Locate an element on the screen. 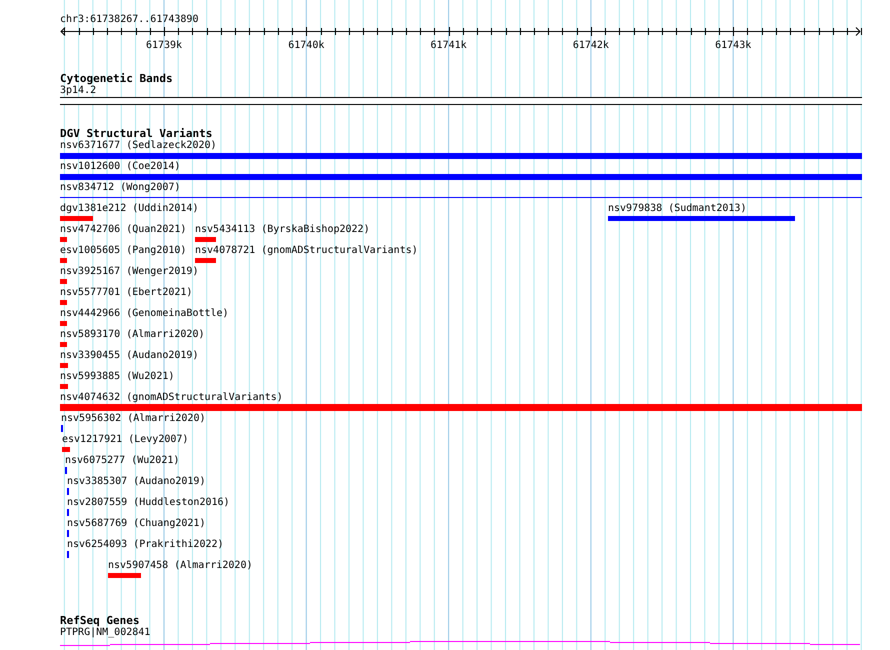 The height and width of the screenshot is (650, 890). tick-label: 61742k is located at coordinates (590, 46).